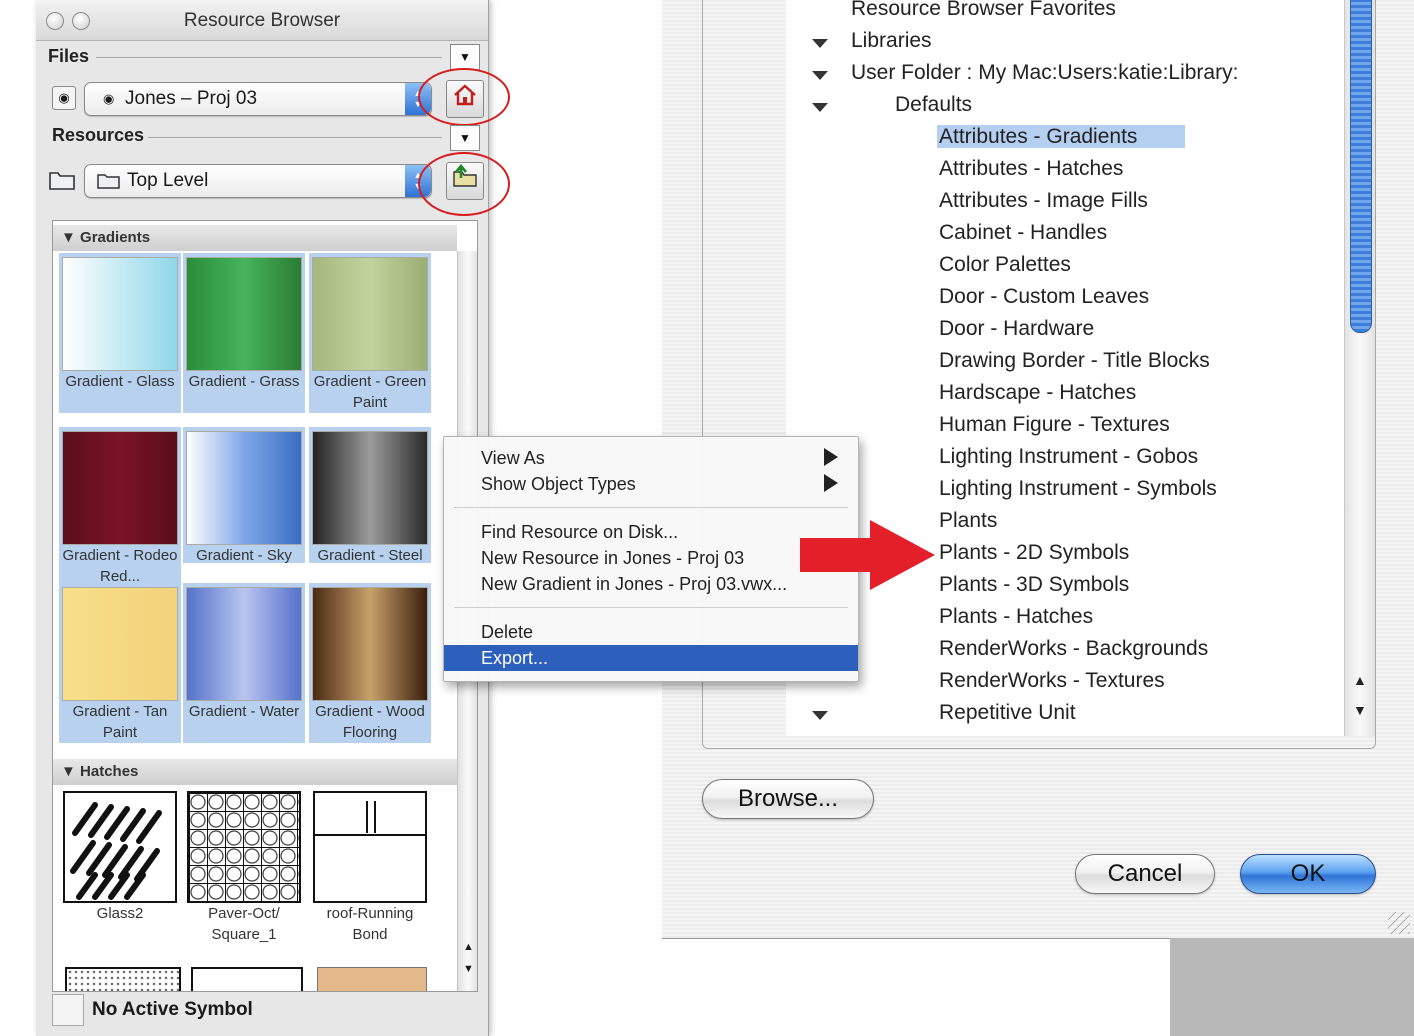 The width and height of the screenshot is (1414, 1036). Describe the element at coordinates (1361, 166) in the screenshot. I see `tree-scroll-thumb` at that location.